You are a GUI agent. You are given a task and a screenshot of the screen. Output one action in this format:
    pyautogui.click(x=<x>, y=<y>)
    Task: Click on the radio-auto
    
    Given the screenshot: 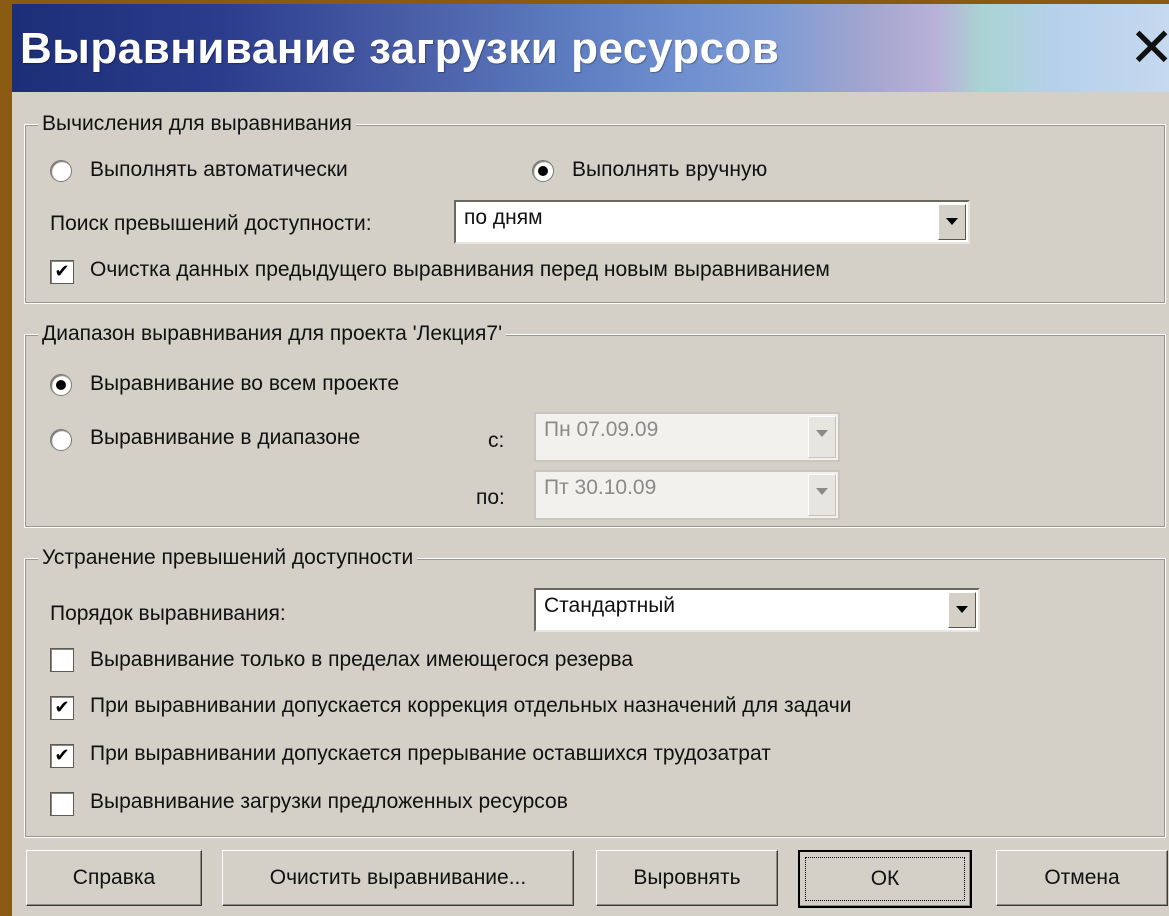 What is the action you would take?
    pyautogui.click(x=61, y=171)
    